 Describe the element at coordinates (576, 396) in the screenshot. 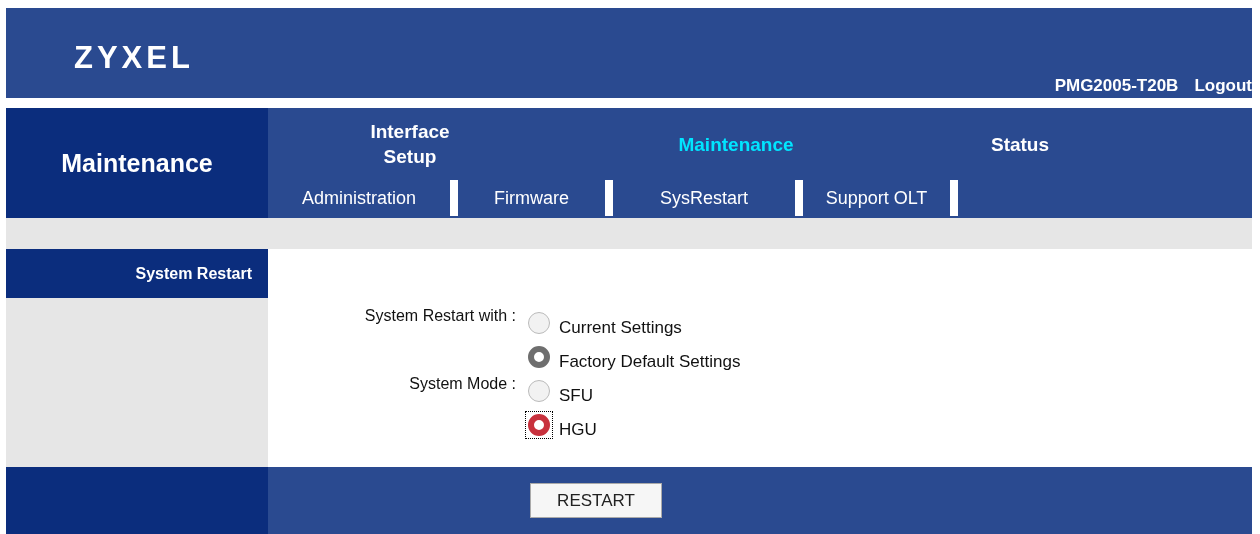

I see `radio-label: SFU` at that location.